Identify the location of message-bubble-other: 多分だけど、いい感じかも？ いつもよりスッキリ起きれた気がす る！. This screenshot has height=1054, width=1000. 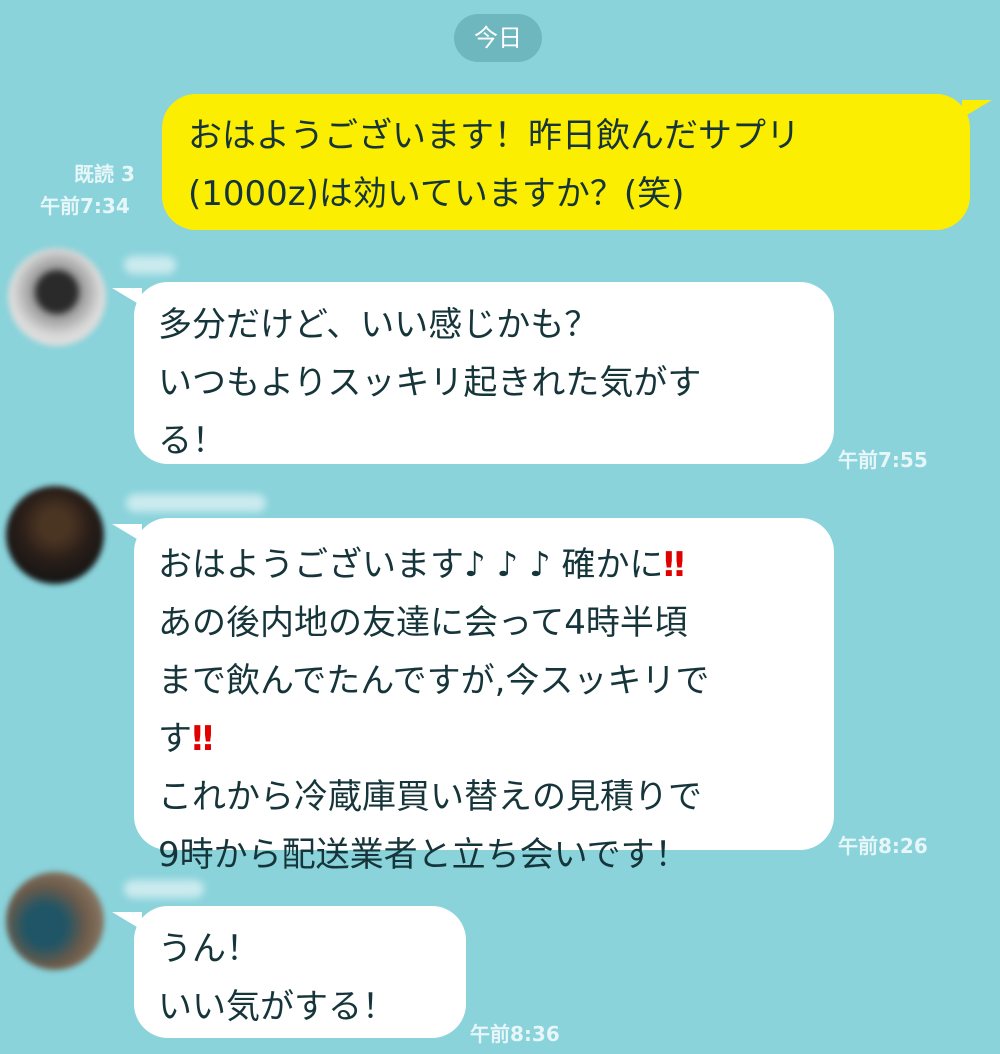
(484, 373).